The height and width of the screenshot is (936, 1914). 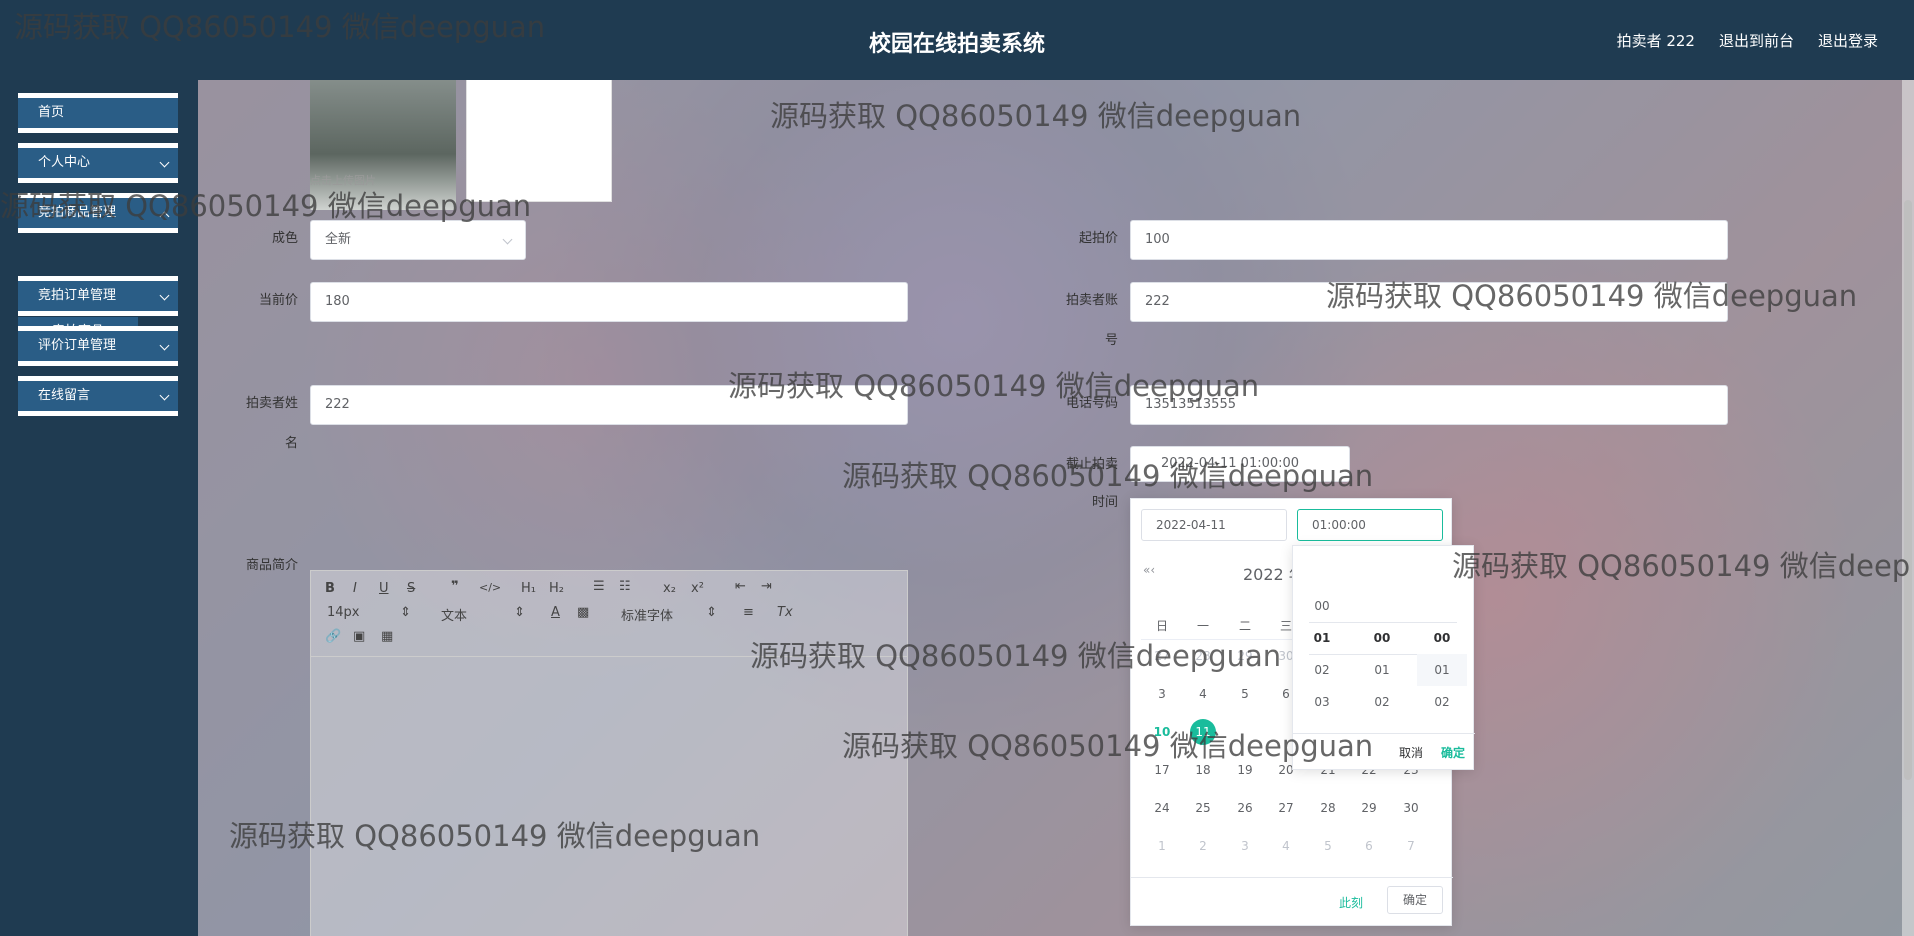 What do you see at coordinates (556, 588) in the screenshot?
I see `heading2-icon: H₂` at bounding box center [556, 588].